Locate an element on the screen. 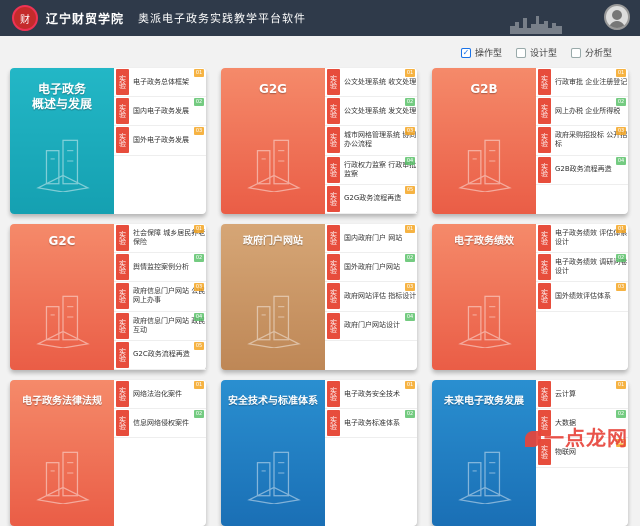 Image resolution: width=640 pixels, height=526 pixels. experiment-label: G2G政务流程再造 is located at coordinates (380, 198).